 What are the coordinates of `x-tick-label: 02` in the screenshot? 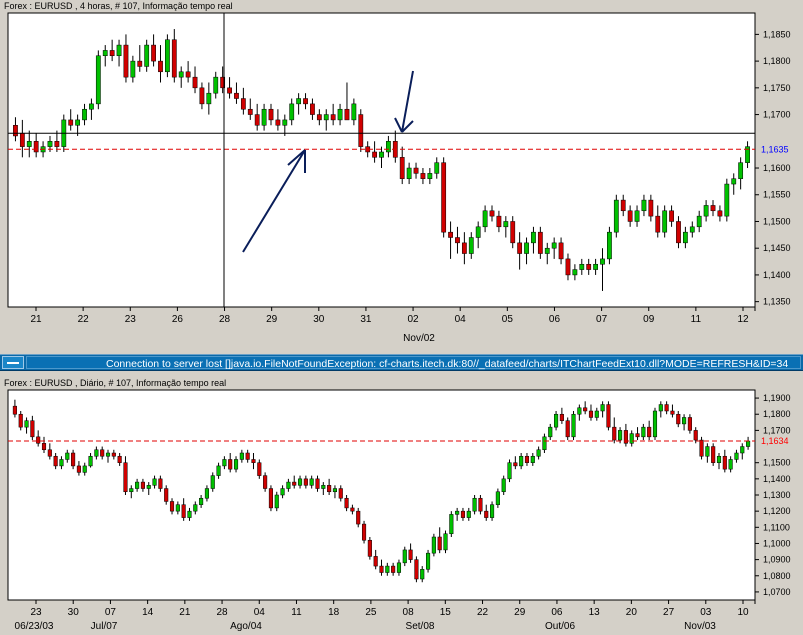 It's located at (414, 319).